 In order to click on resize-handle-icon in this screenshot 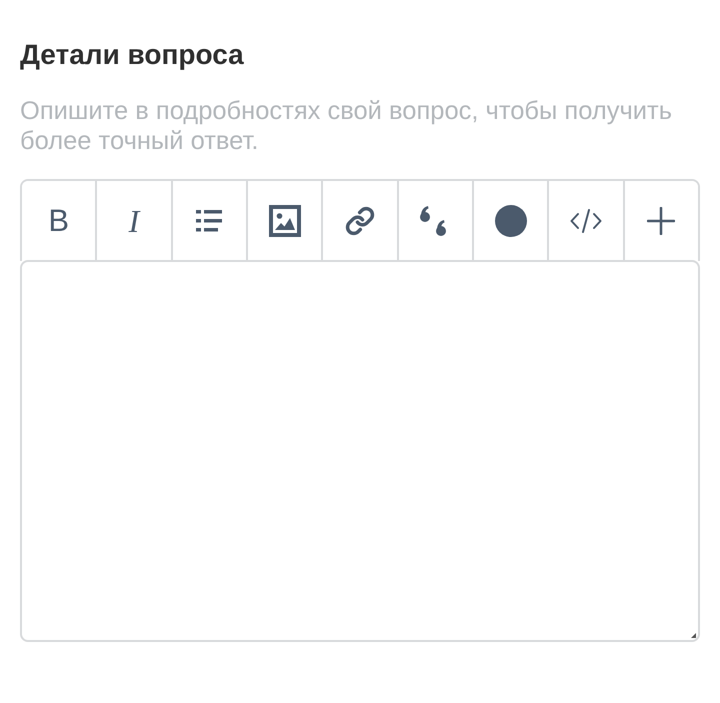, I will do `click(693, 635)`.